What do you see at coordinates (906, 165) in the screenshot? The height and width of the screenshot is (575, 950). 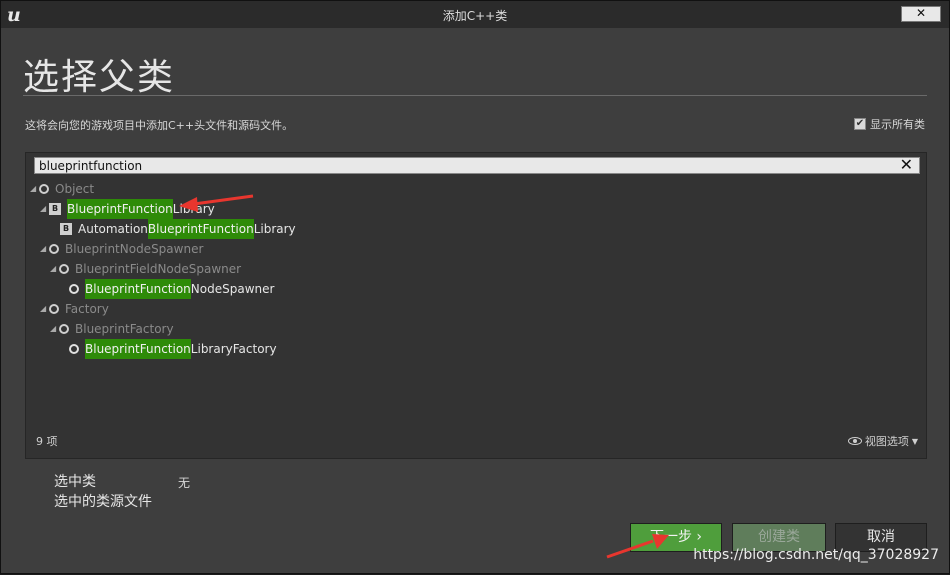 I see `clear-search-icon: ✕` at bounding box center [906, 165].